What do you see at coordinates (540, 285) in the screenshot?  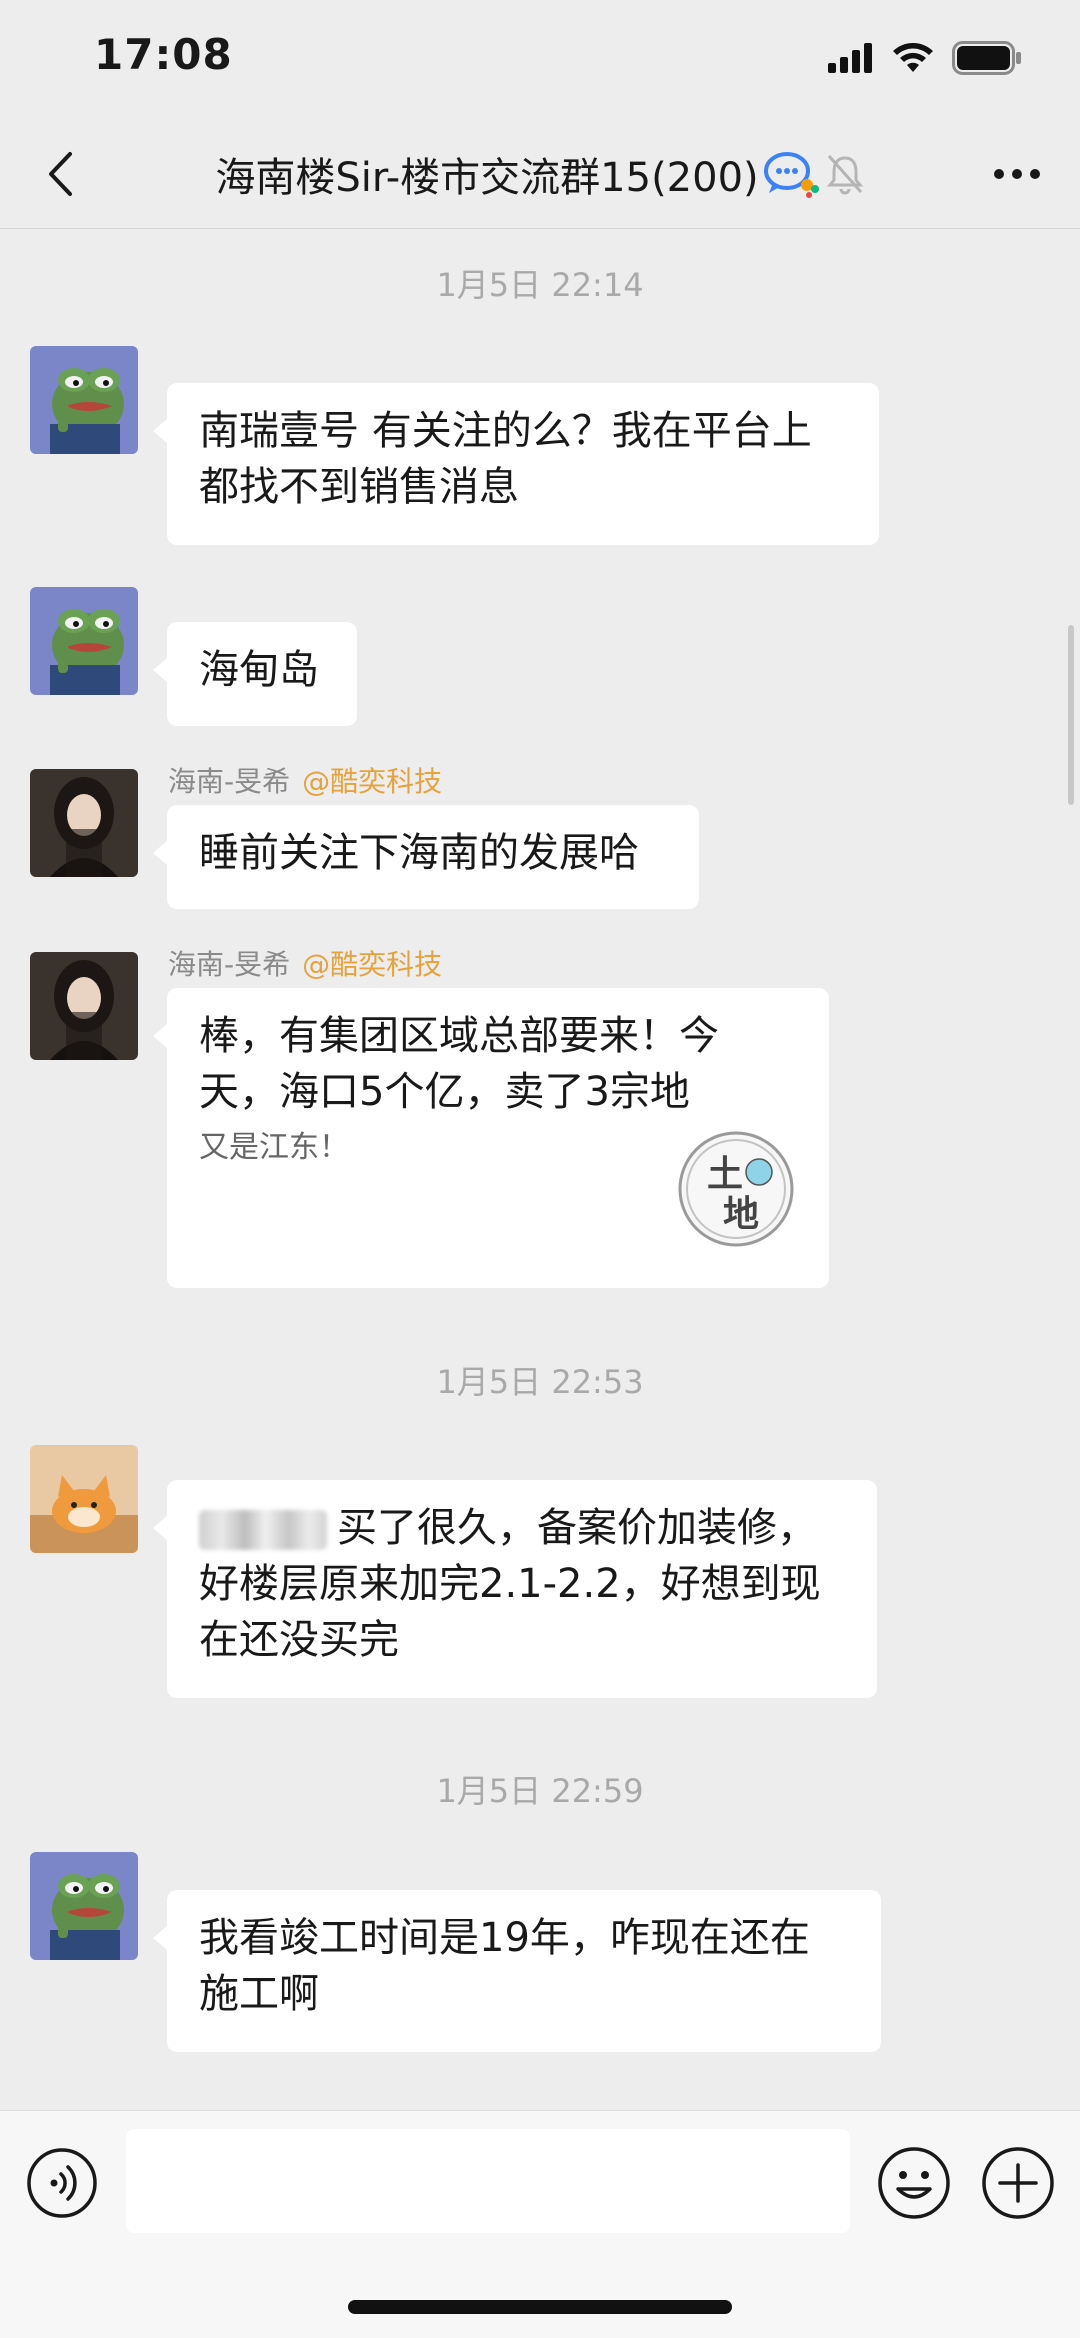 I see `timestamp: 1月5日 22:14` at bounding box center [540, 285].